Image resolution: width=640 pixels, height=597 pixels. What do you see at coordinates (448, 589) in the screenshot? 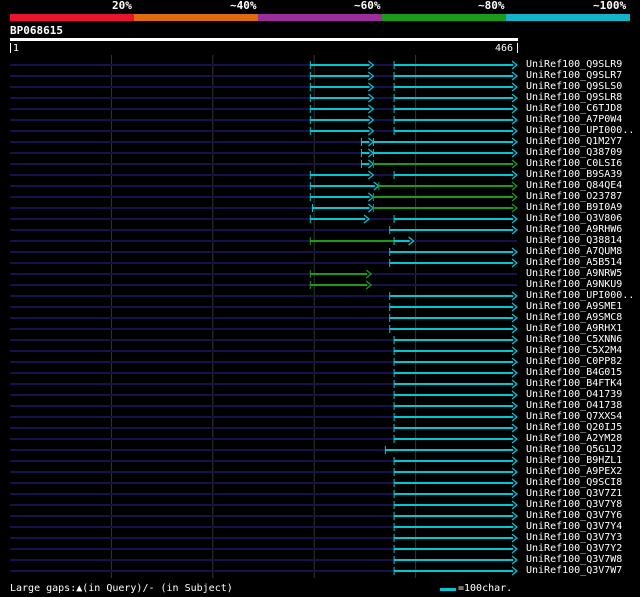
I see `scale-bar` at bounding box center [448, 589].